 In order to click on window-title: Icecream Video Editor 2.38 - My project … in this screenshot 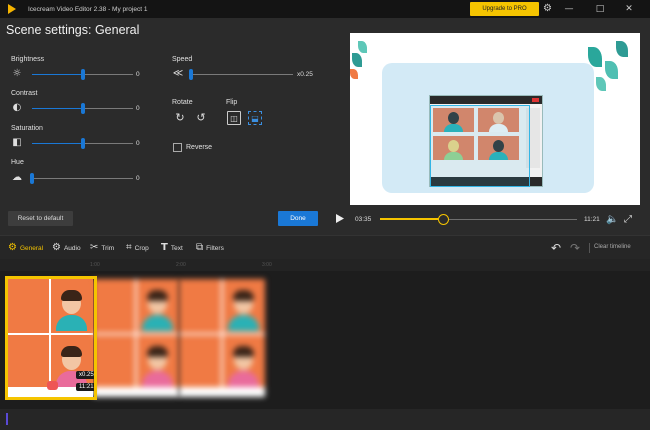, I will do `click(88, 9)`.